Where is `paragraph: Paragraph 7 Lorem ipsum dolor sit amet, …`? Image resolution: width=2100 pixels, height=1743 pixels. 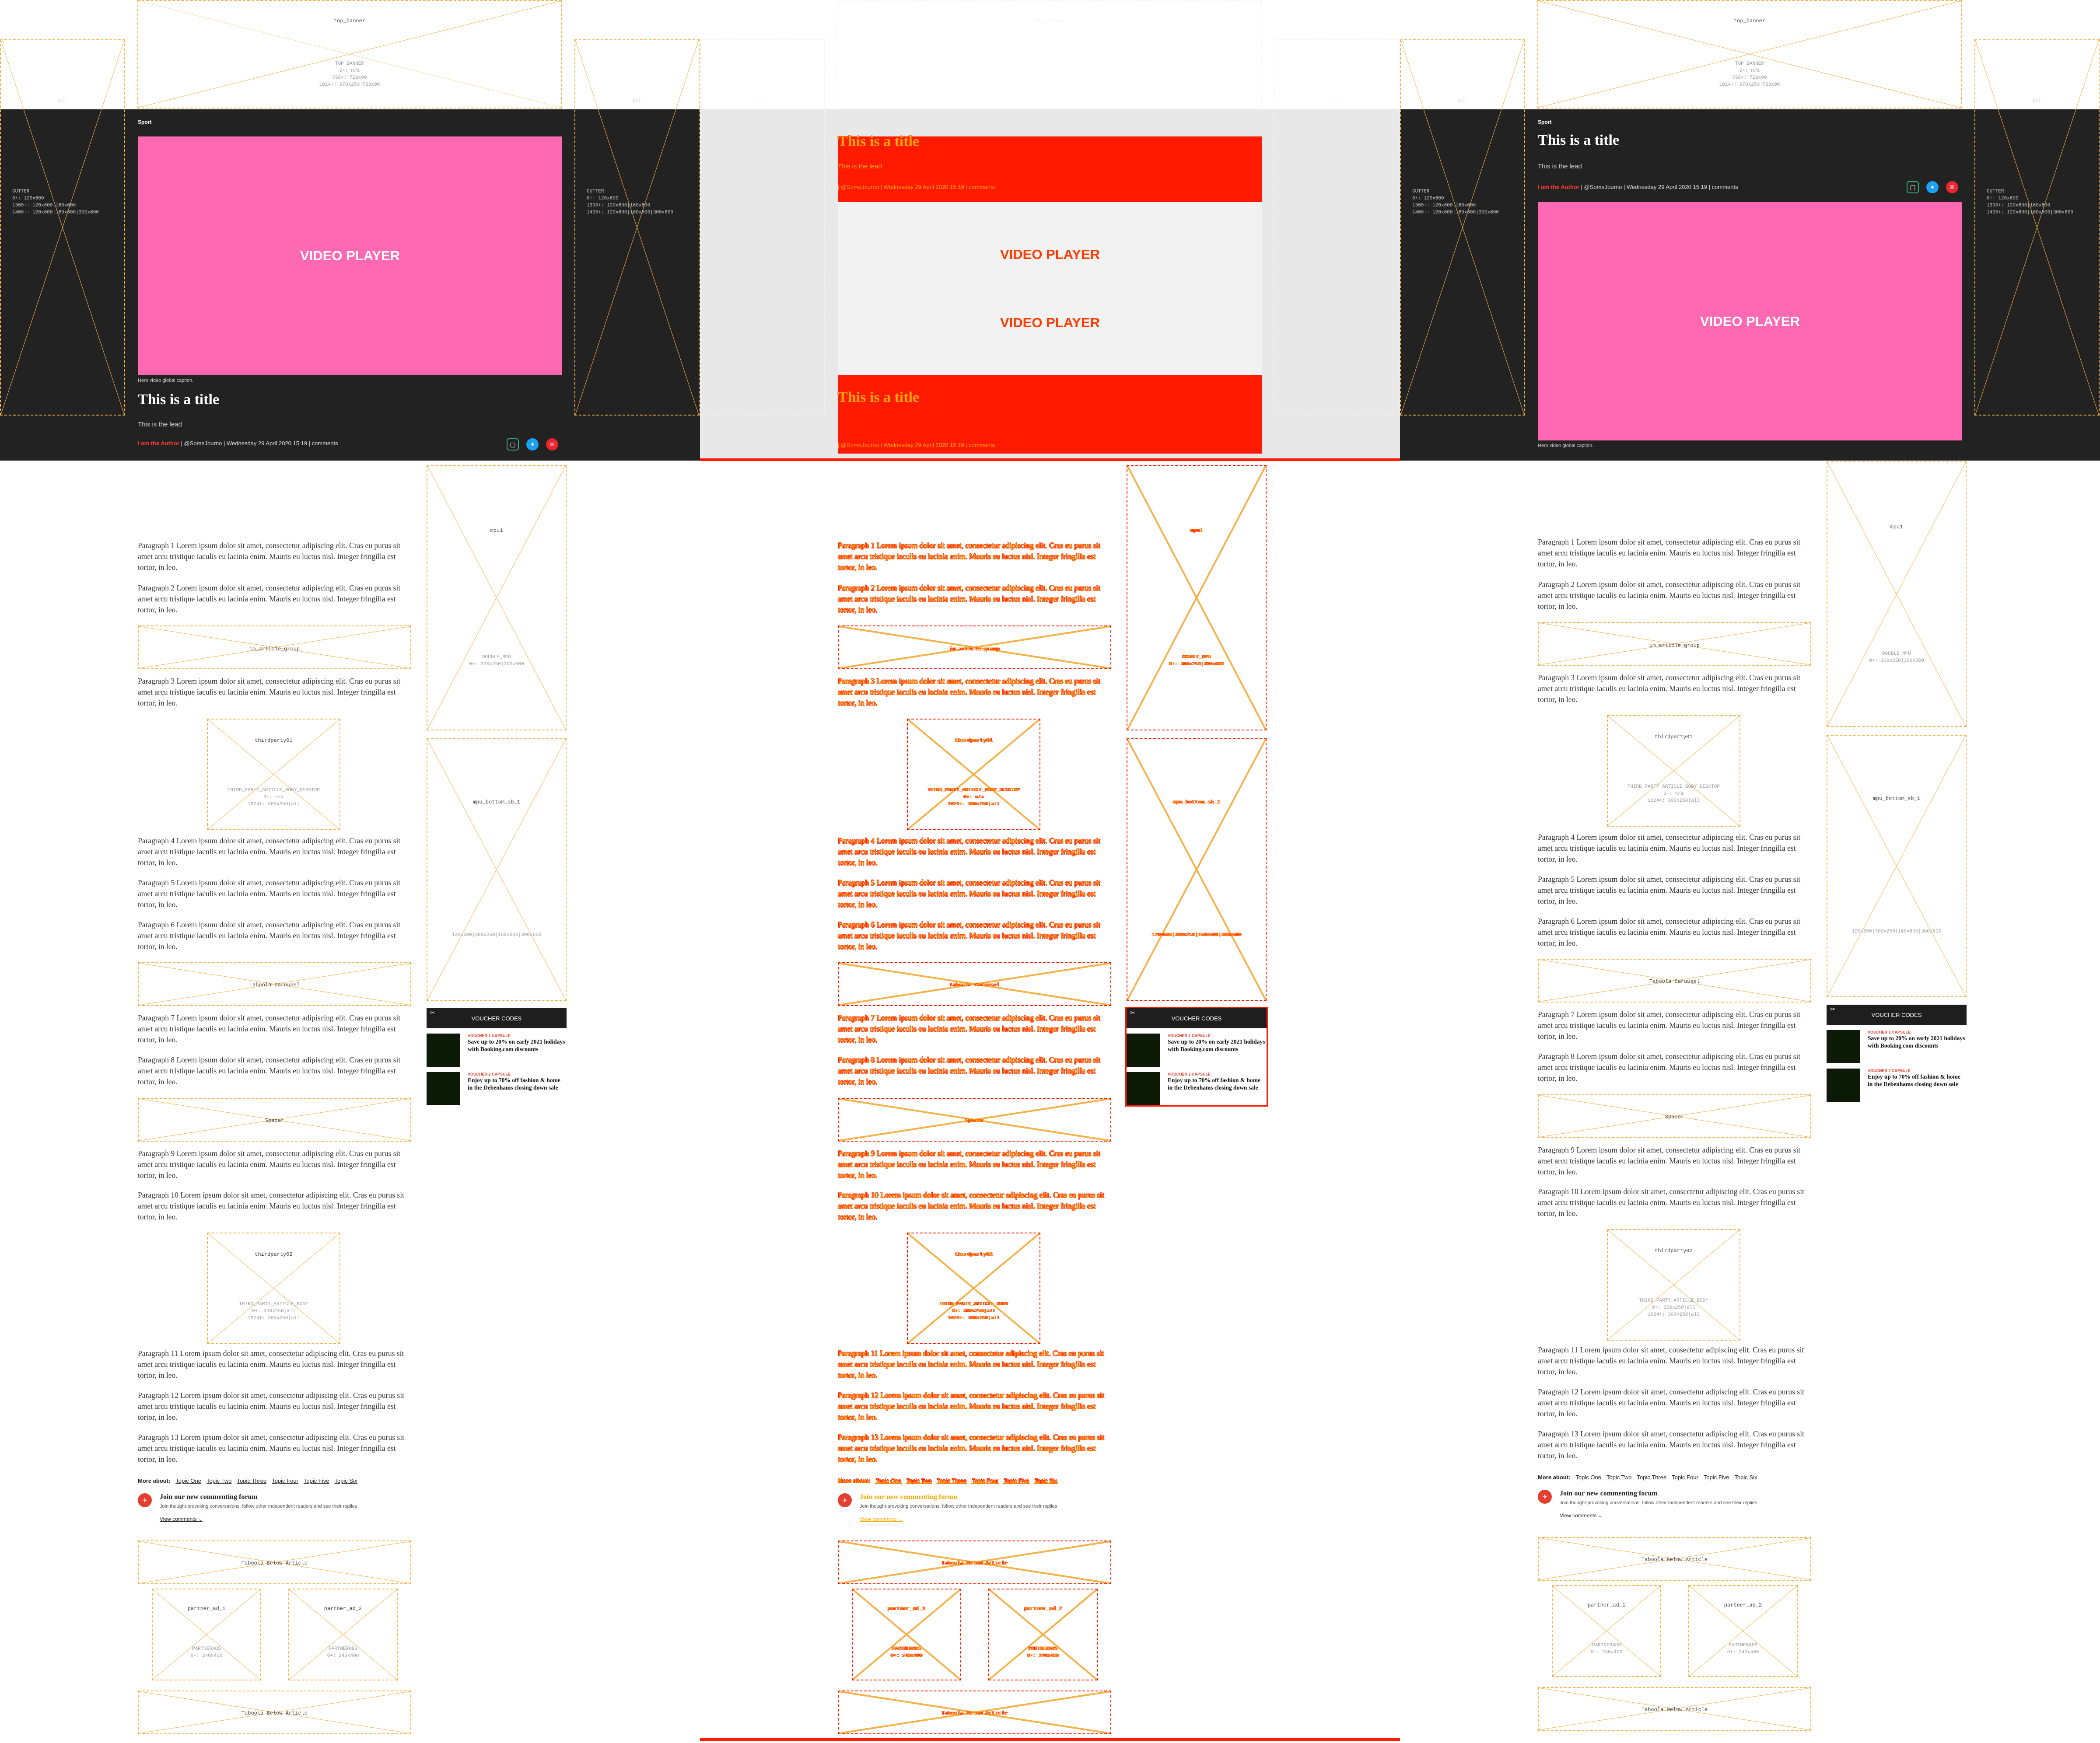 paragraph: Paragraph 7 Lorem ipsum dolor sit amet, … is located at coordinates (969, 1028).